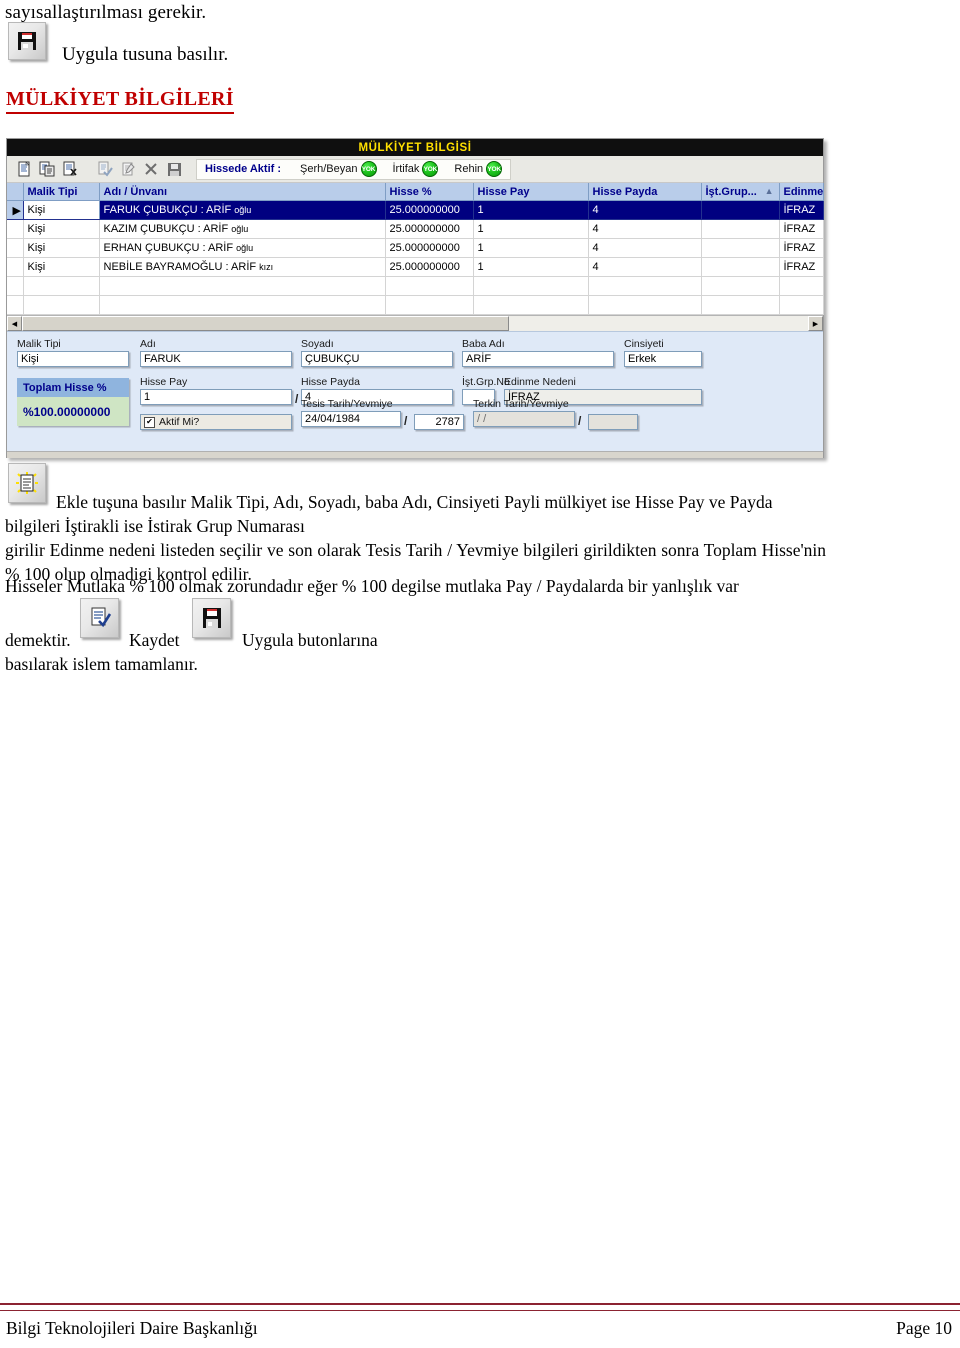 The height and width of the screenshot is (1348, 960). I want to click on save-icon, so click(174, 169).